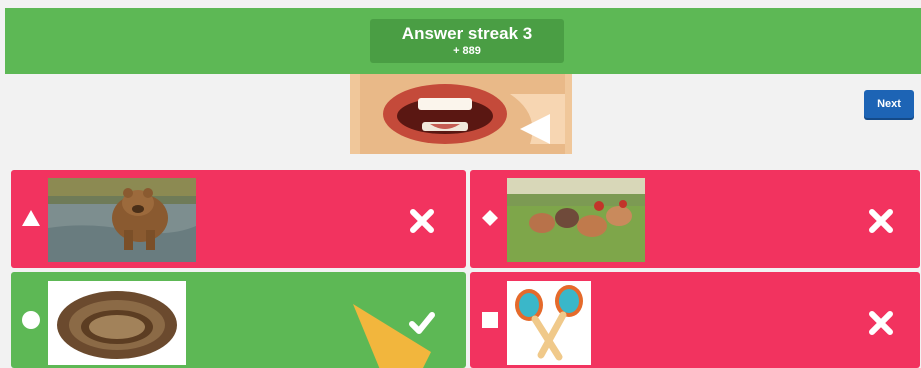 This screenshot has width=921, height=368. I want to click on answer-image-maracas, so click(549, 323).